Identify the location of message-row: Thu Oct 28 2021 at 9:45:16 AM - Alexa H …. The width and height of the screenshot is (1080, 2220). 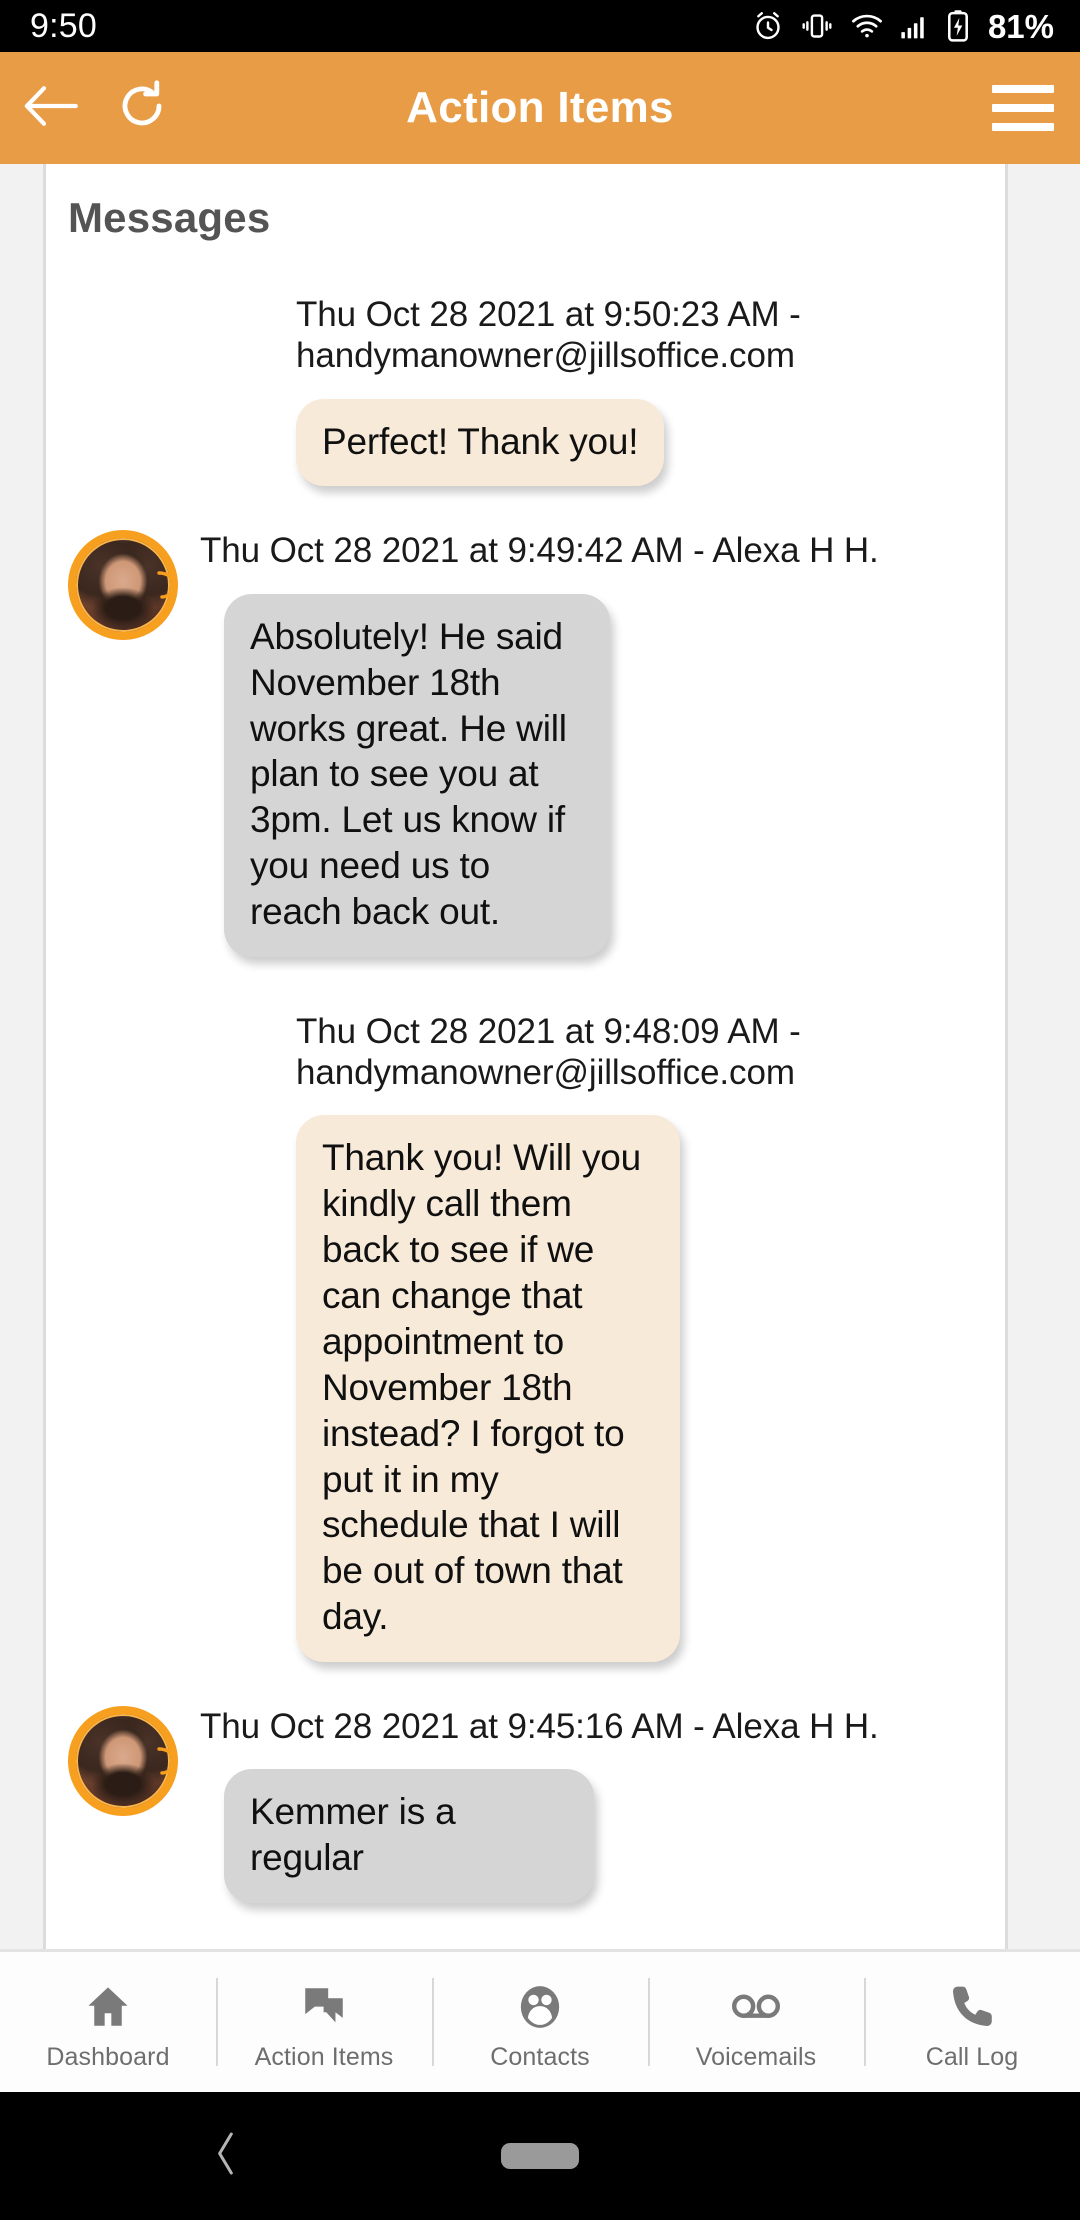
(516, 1826).